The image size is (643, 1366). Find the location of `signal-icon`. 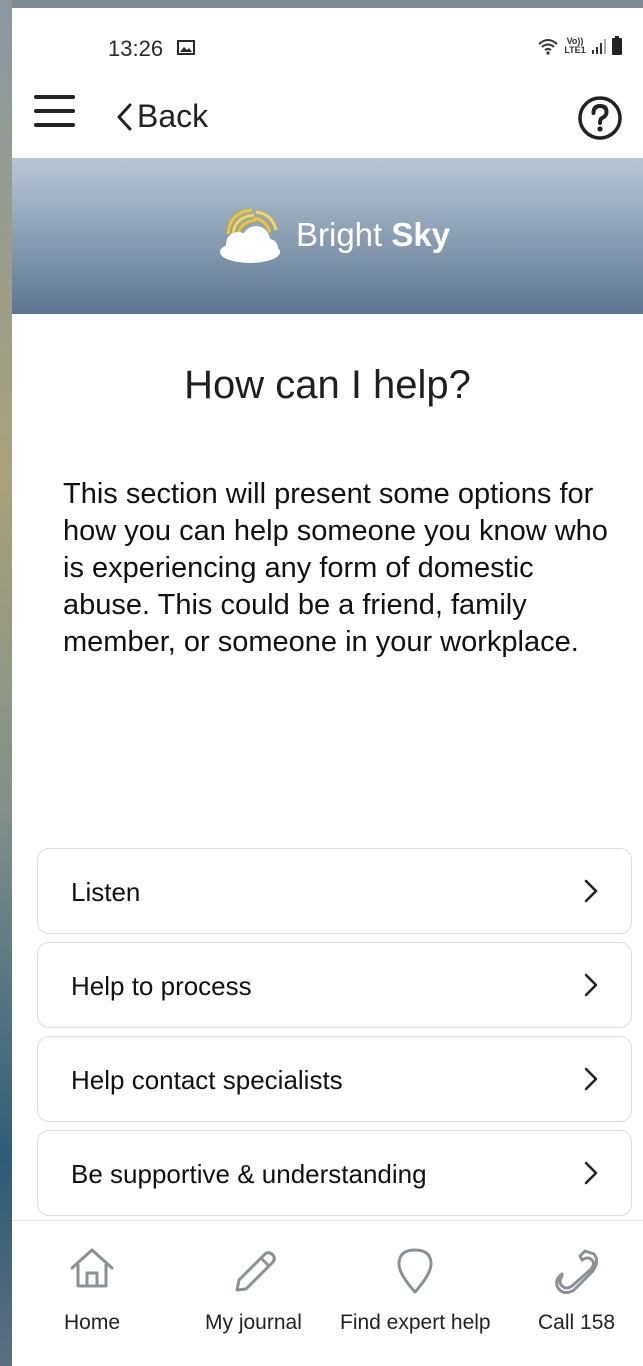

signal-icon is located at coordinates (599, 46).